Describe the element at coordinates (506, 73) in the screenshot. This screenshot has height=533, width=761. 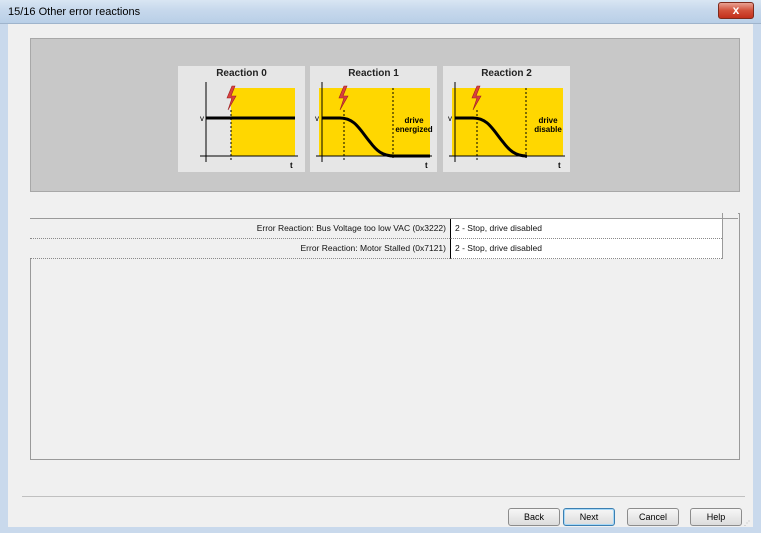
I see `reaction-2-title: Reaction 2` at that location.